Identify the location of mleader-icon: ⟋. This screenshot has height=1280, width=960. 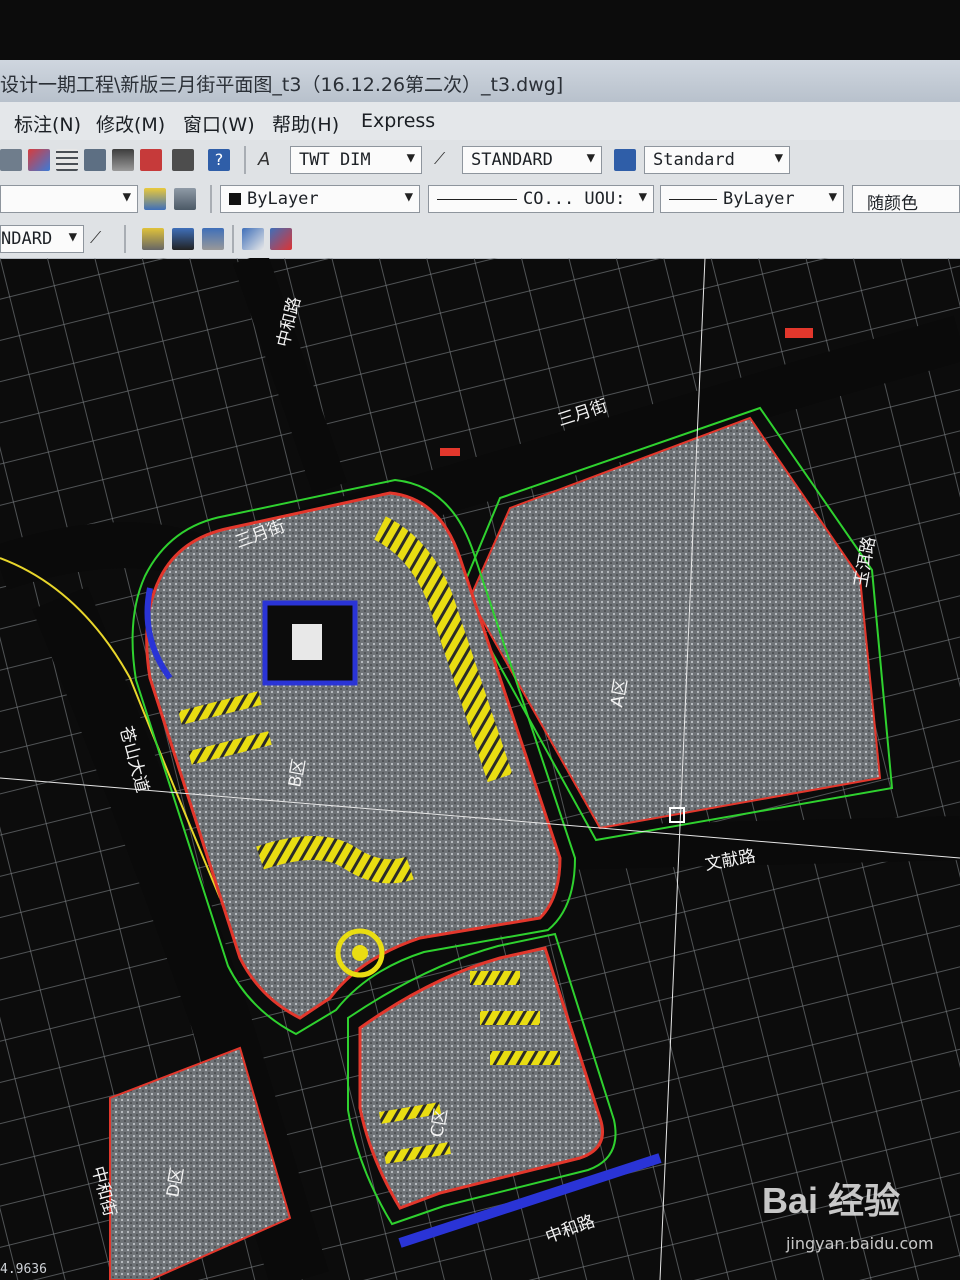
(101, 239).